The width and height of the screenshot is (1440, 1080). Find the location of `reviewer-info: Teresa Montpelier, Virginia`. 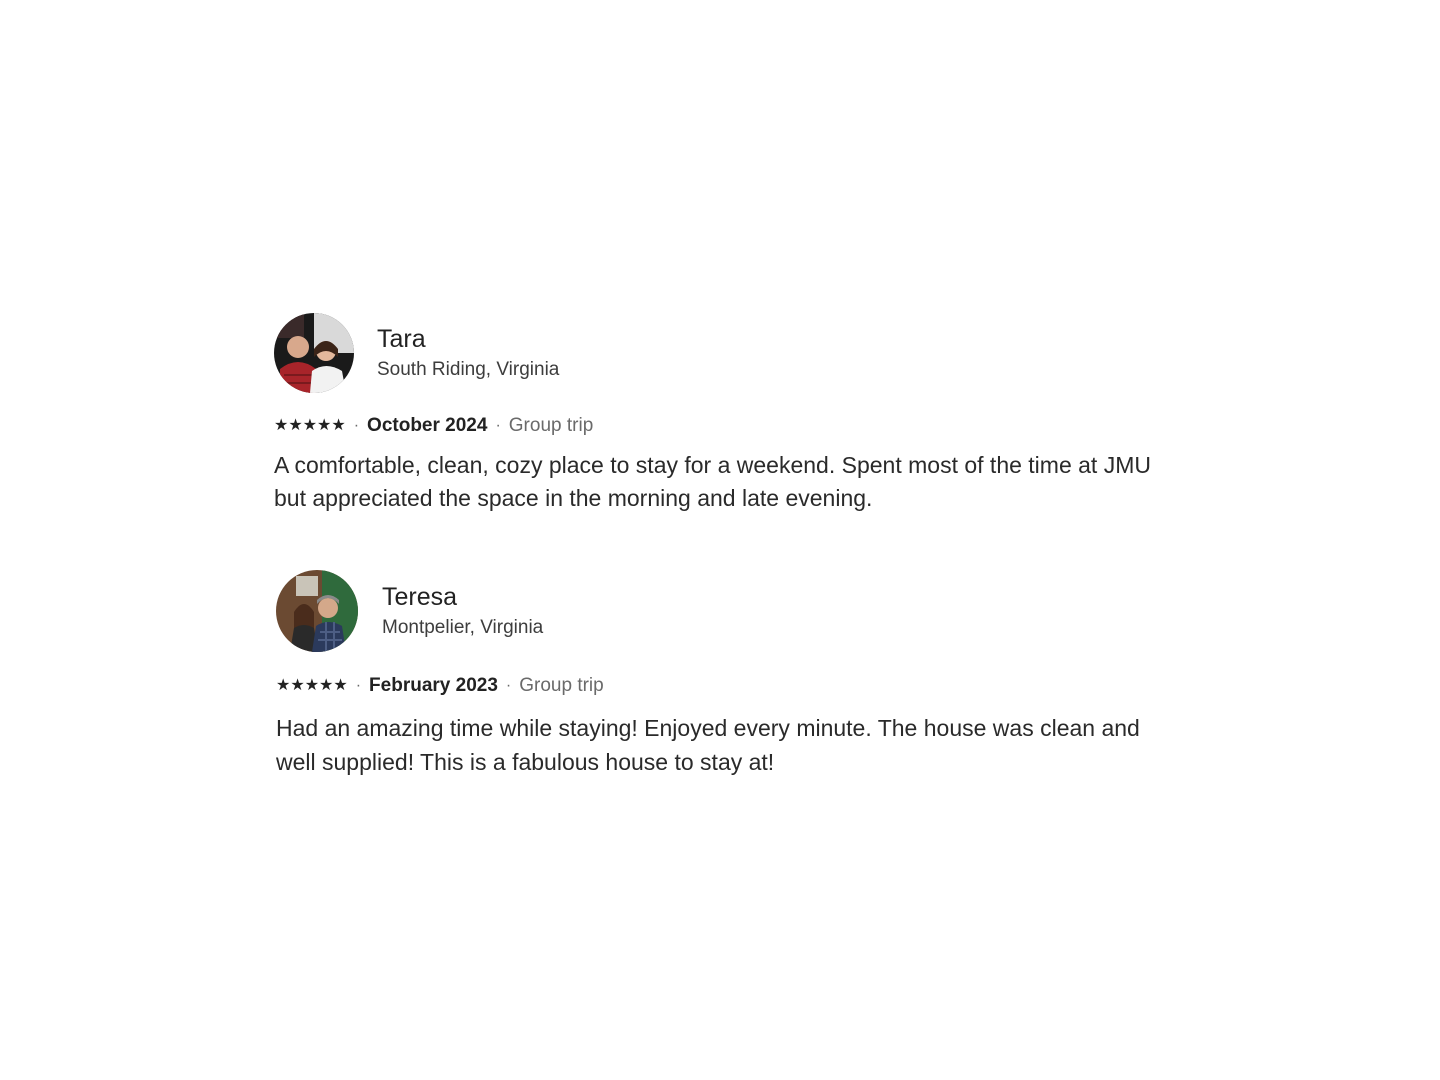

reviewer-info: Teresa Montpelier, Virginia is located at coordinates (462, 611).